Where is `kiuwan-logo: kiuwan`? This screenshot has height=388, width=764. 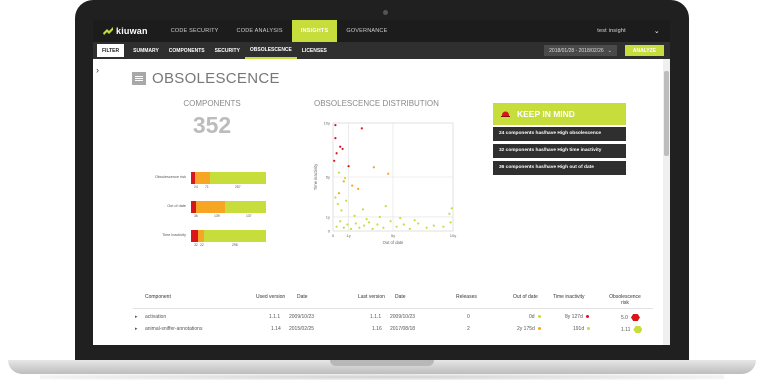
kiuwan-logo: kiuwan is located at coordinates (125, 31).